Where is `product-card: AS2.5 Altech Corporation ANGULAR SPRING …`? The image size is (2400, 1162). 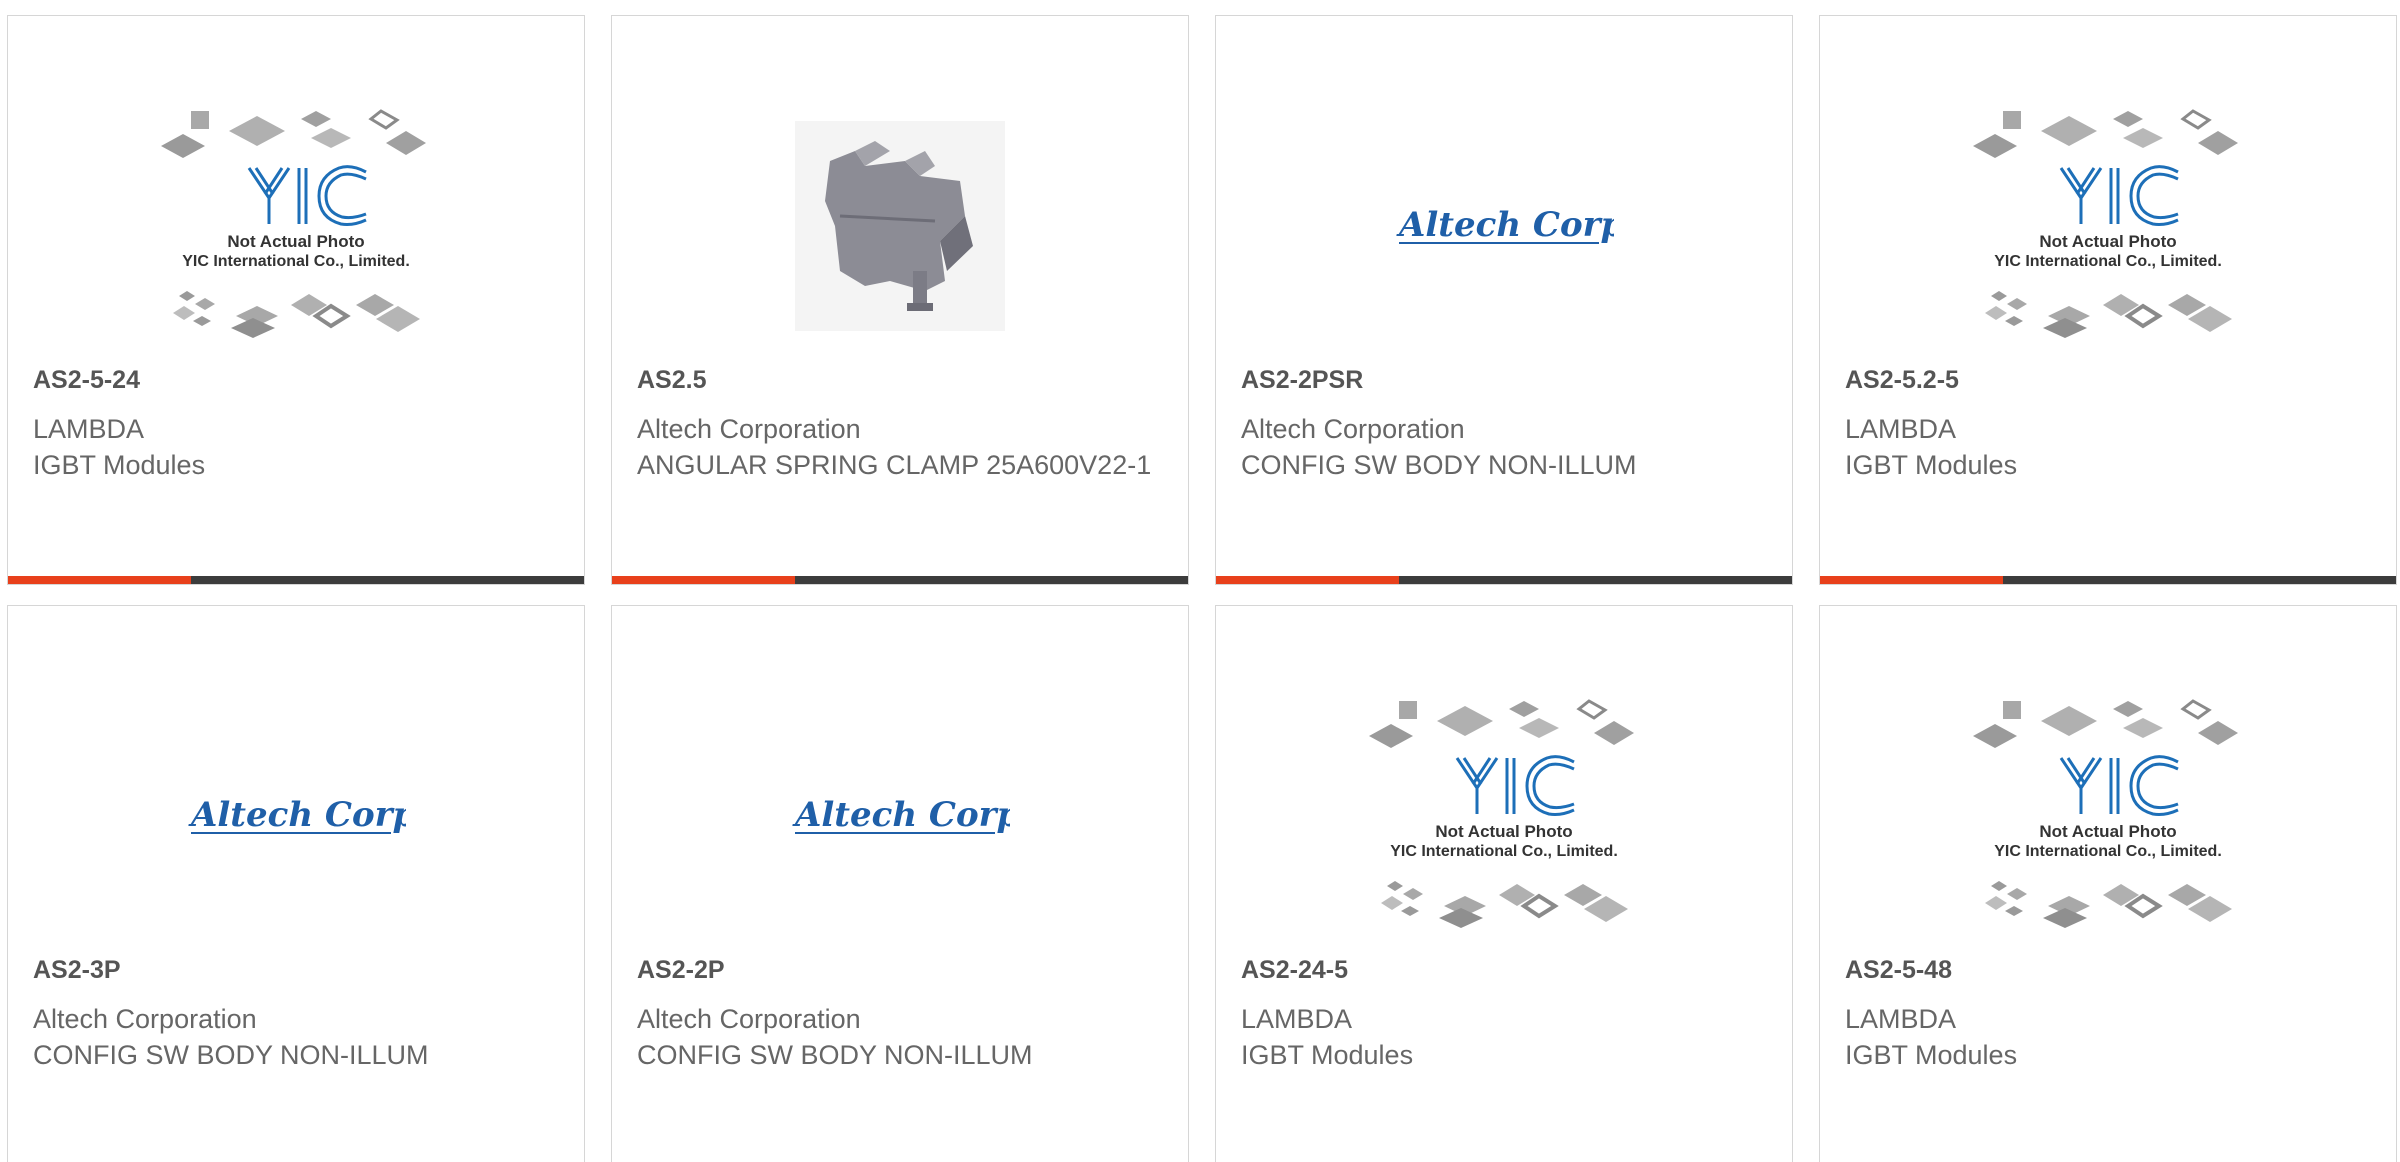
product-card: AS2.5 Altech Corporation ANGULAR SPRING … is located at coordinates (900, 300).